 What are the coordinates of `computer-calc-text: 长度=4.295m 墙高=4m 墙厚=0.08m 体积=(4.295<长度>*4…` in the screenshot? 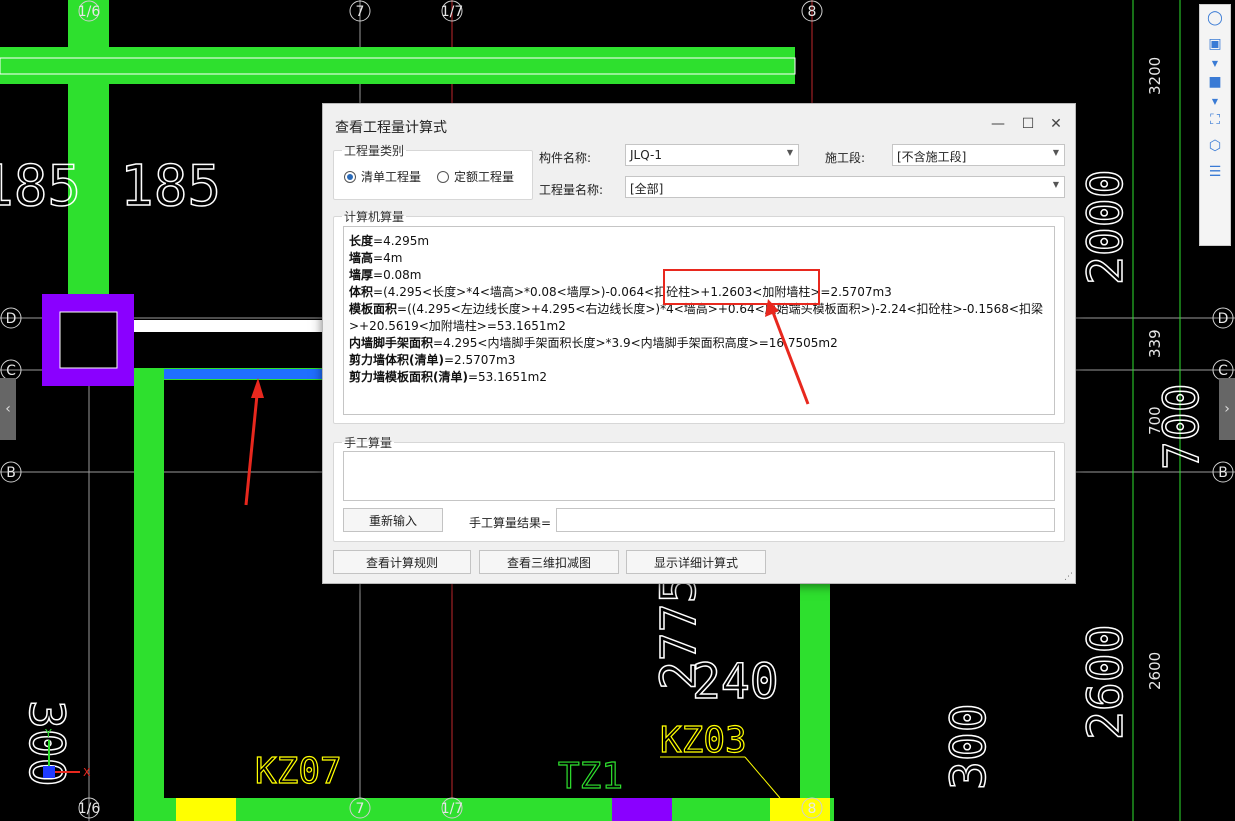 It's located at (699, 320).